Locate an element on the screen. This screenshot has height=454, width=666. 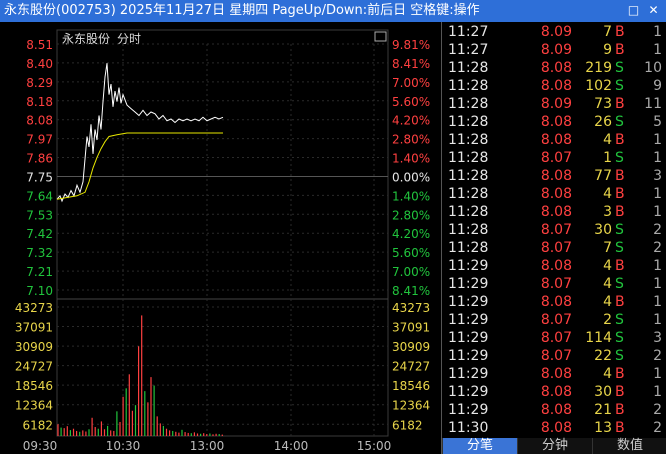
volume-axis-label: 24727 is located at coordinates (34, 367).